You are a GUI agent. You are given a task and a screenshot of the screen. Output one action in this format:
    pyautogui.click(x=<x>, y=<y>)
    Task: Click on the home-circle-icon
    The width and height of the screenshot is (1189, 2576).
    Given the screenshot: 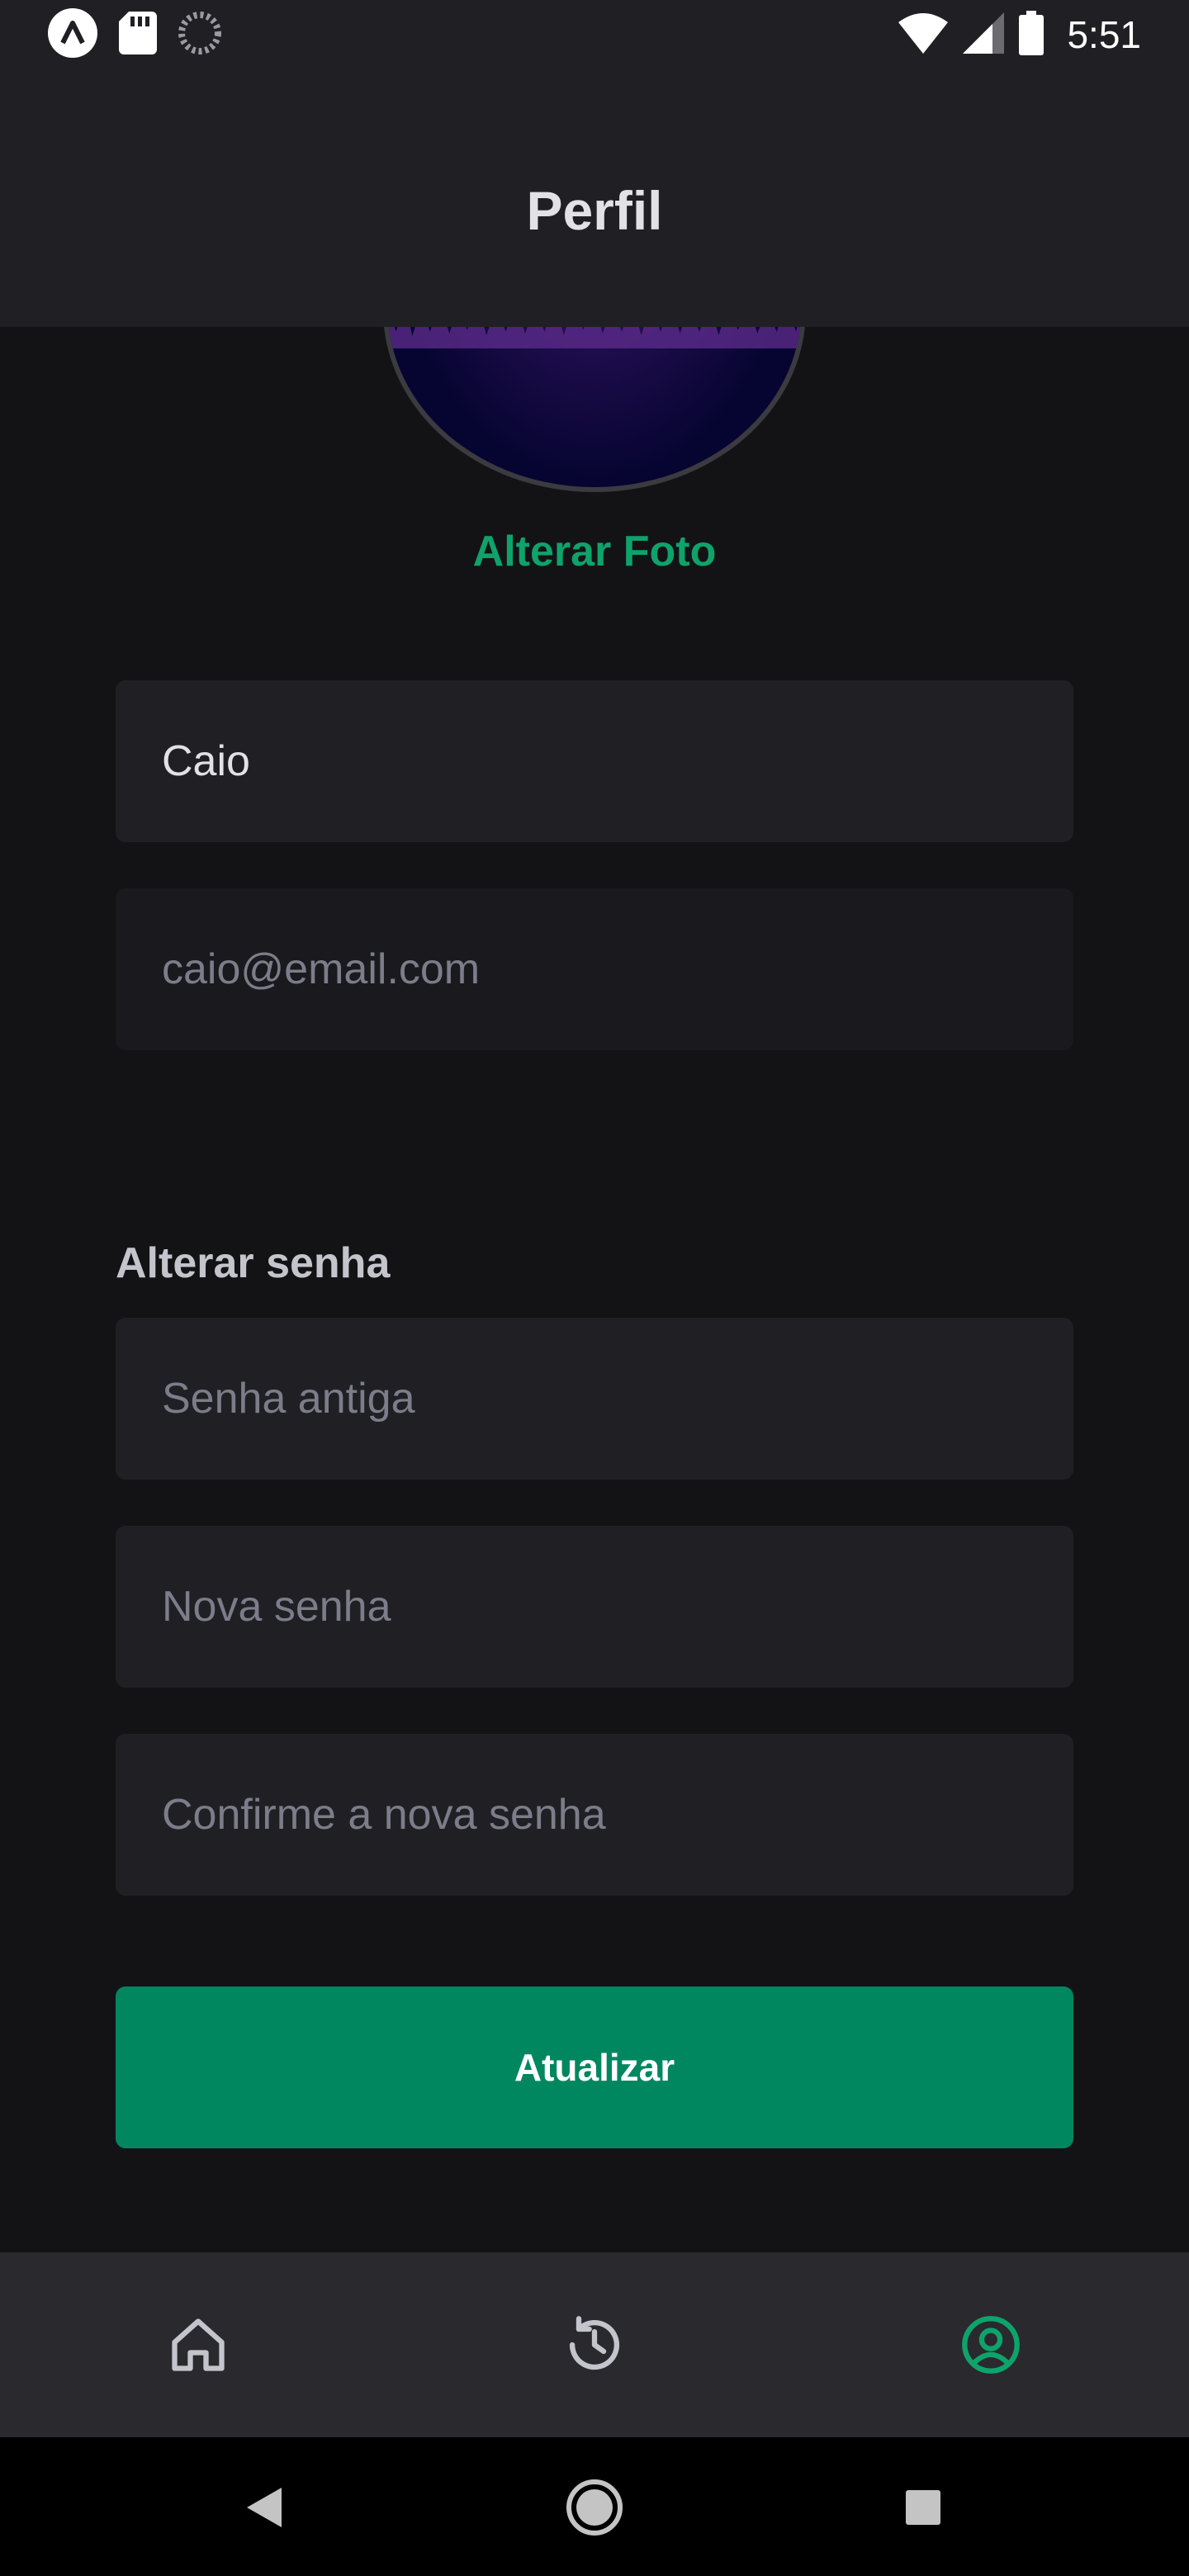 What is the action you would take?
    pyautogui.click(x=594, y=2507)
    